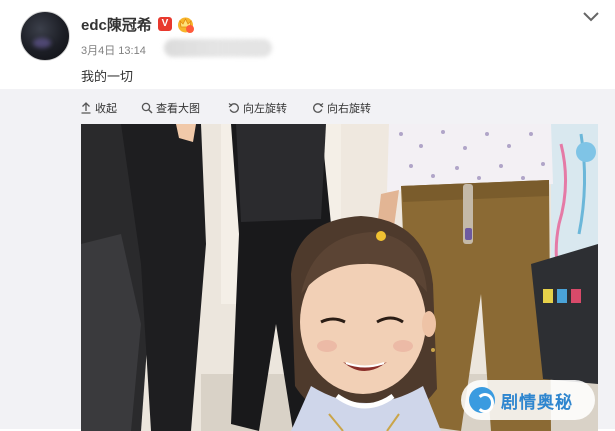 This screenshot has width=615, height=431. Describe the element at coordinates (147, 108) in the screenshot. I see `magnifier-icon` at that location.